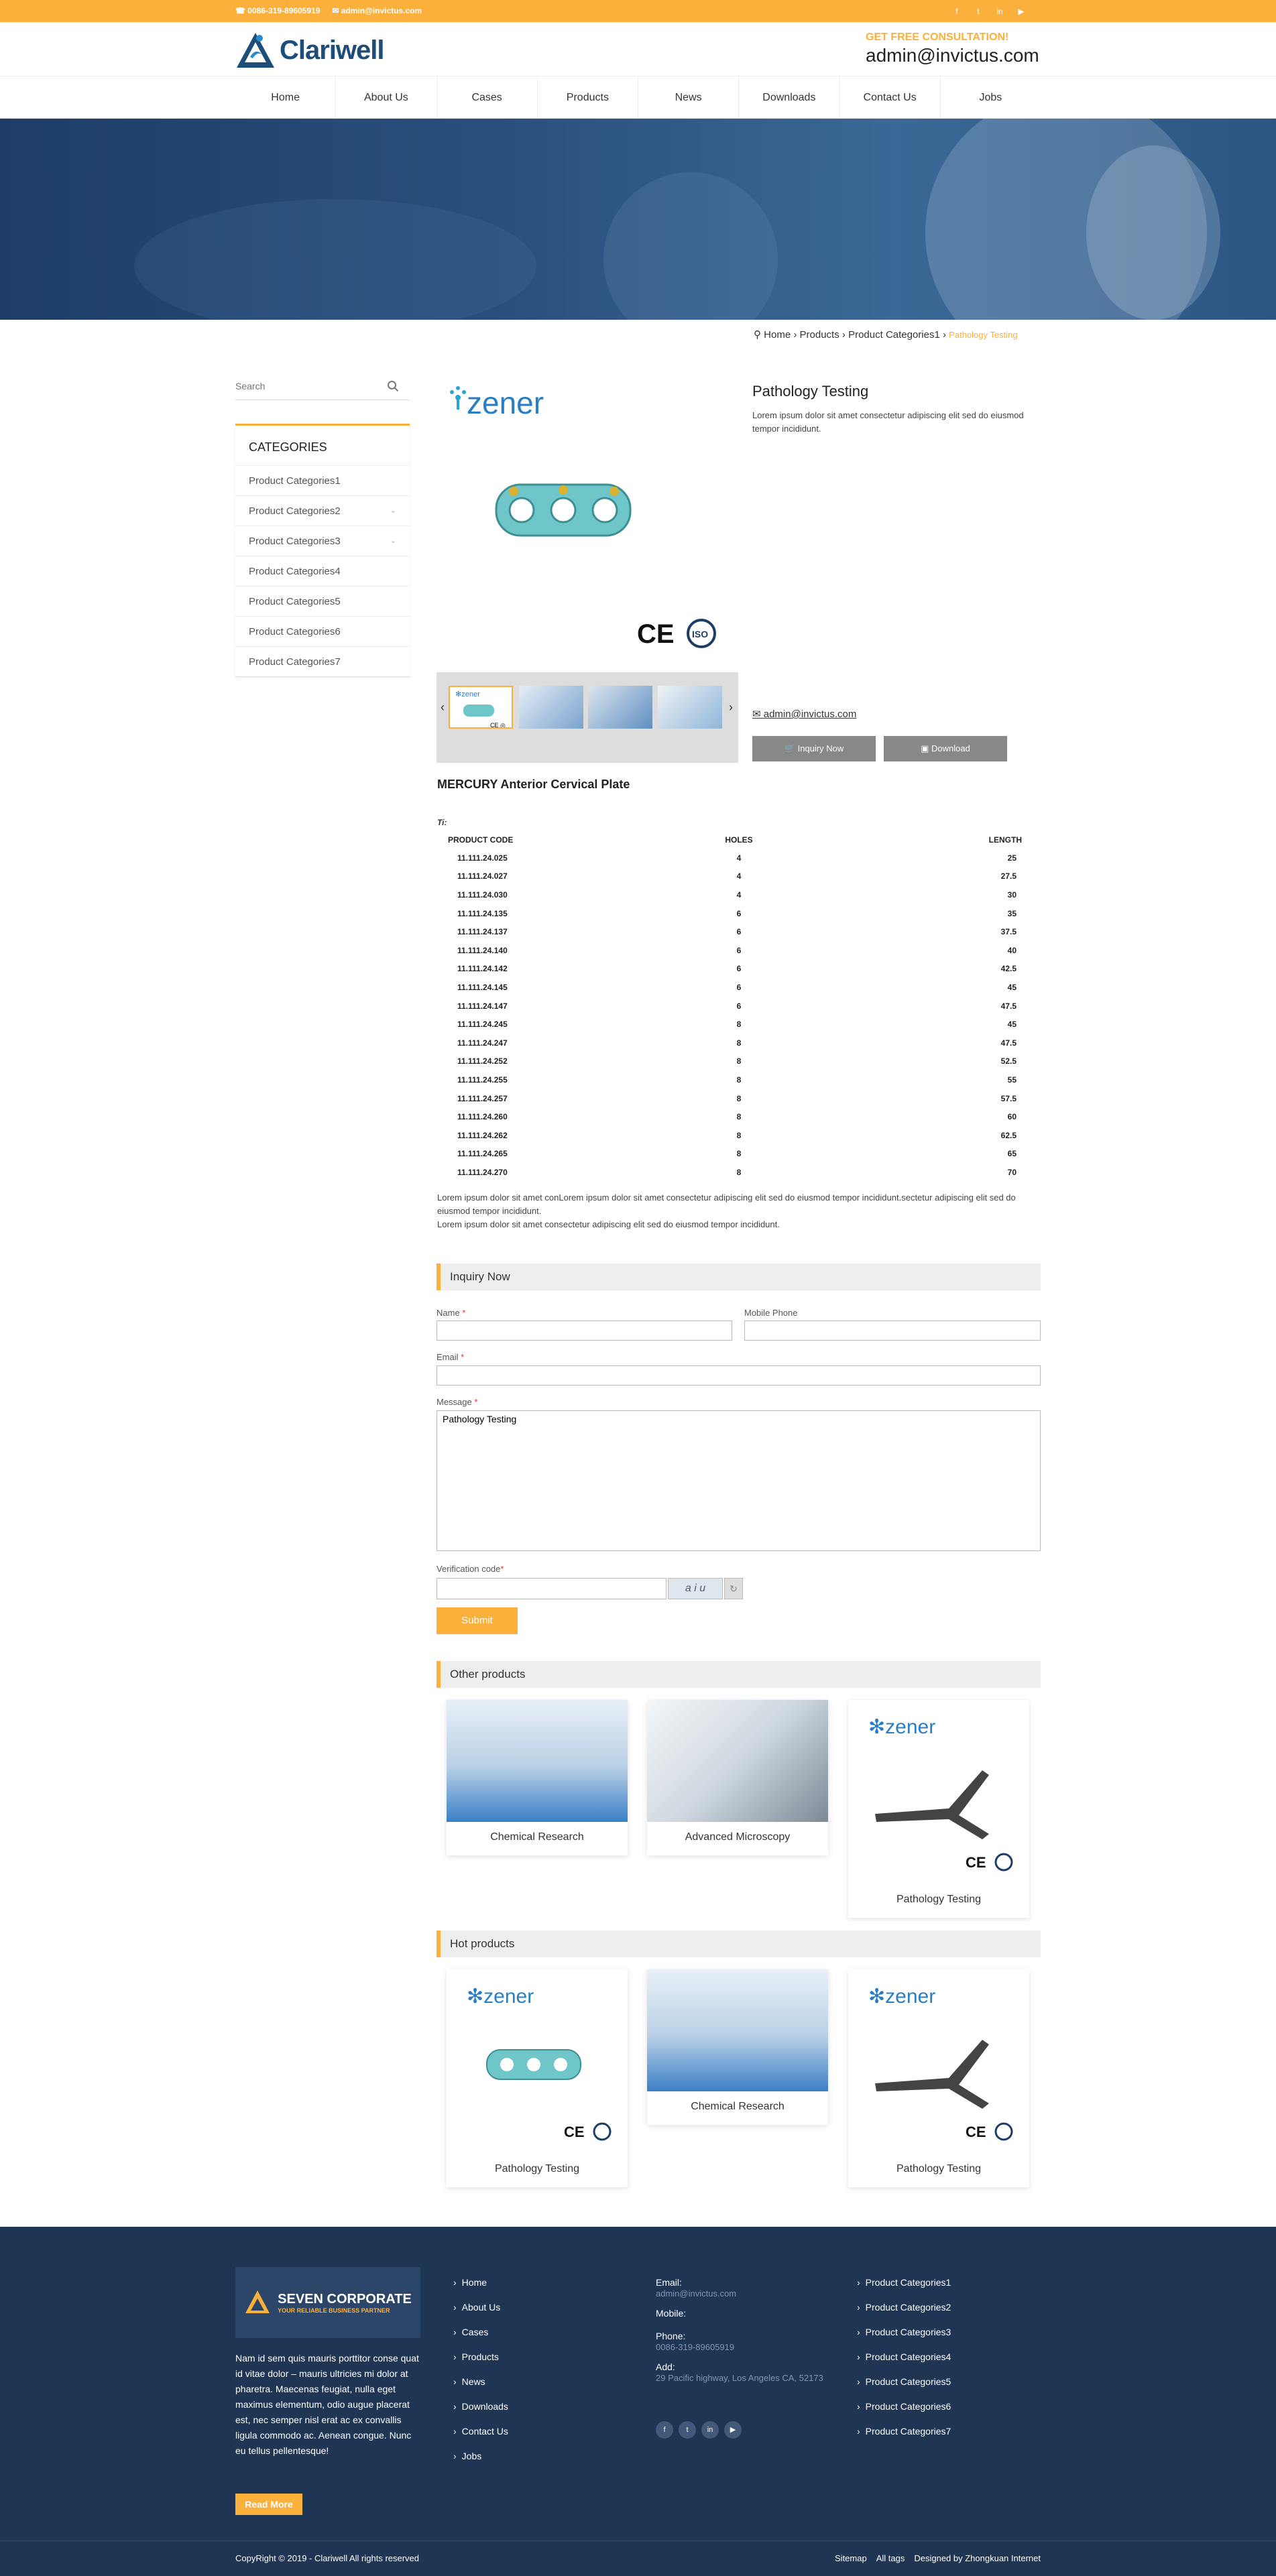 Image resolution: width=1276 pixels, height=2576 pixels. Describe the element at coordinates (978, 2558) in the screenshot. I see `designer-link: Designed by Zhongkuan Internet` at that location.